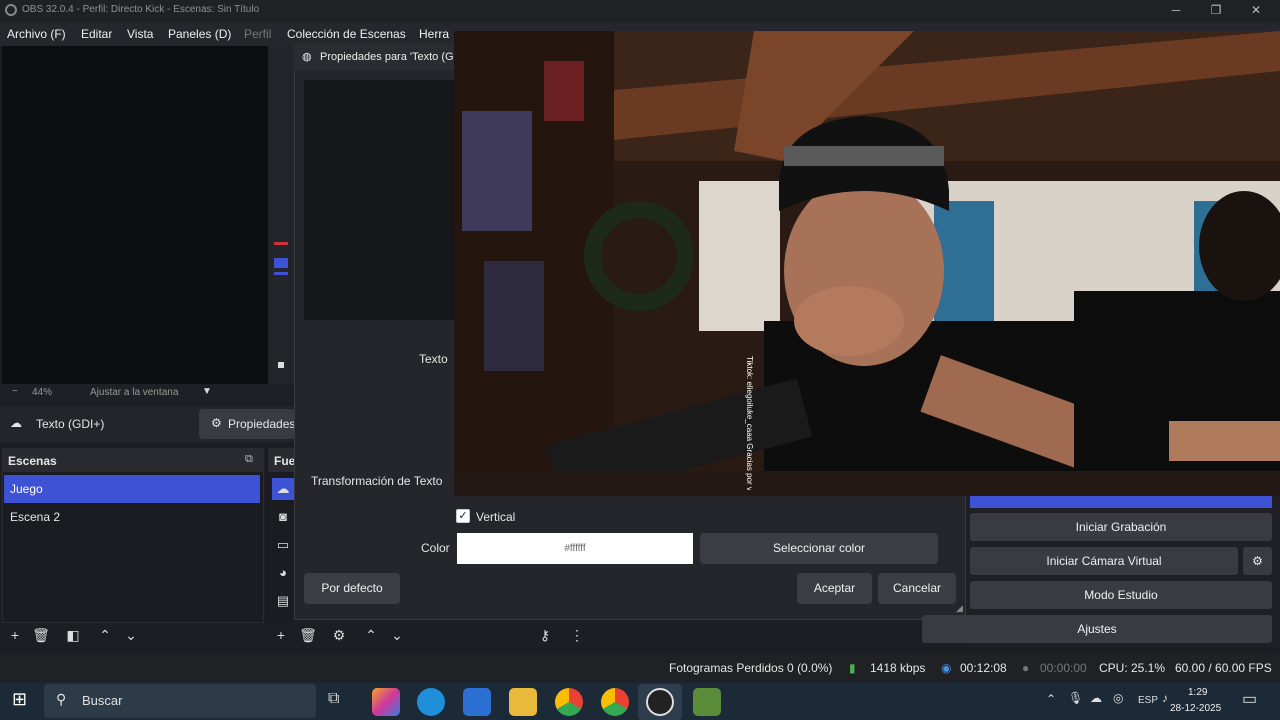 This screenshot has height=720, width=1280. Describe the element at coordinates (131, 635) in the screenshot. I see `move-down-icon: ⌄` at that location.